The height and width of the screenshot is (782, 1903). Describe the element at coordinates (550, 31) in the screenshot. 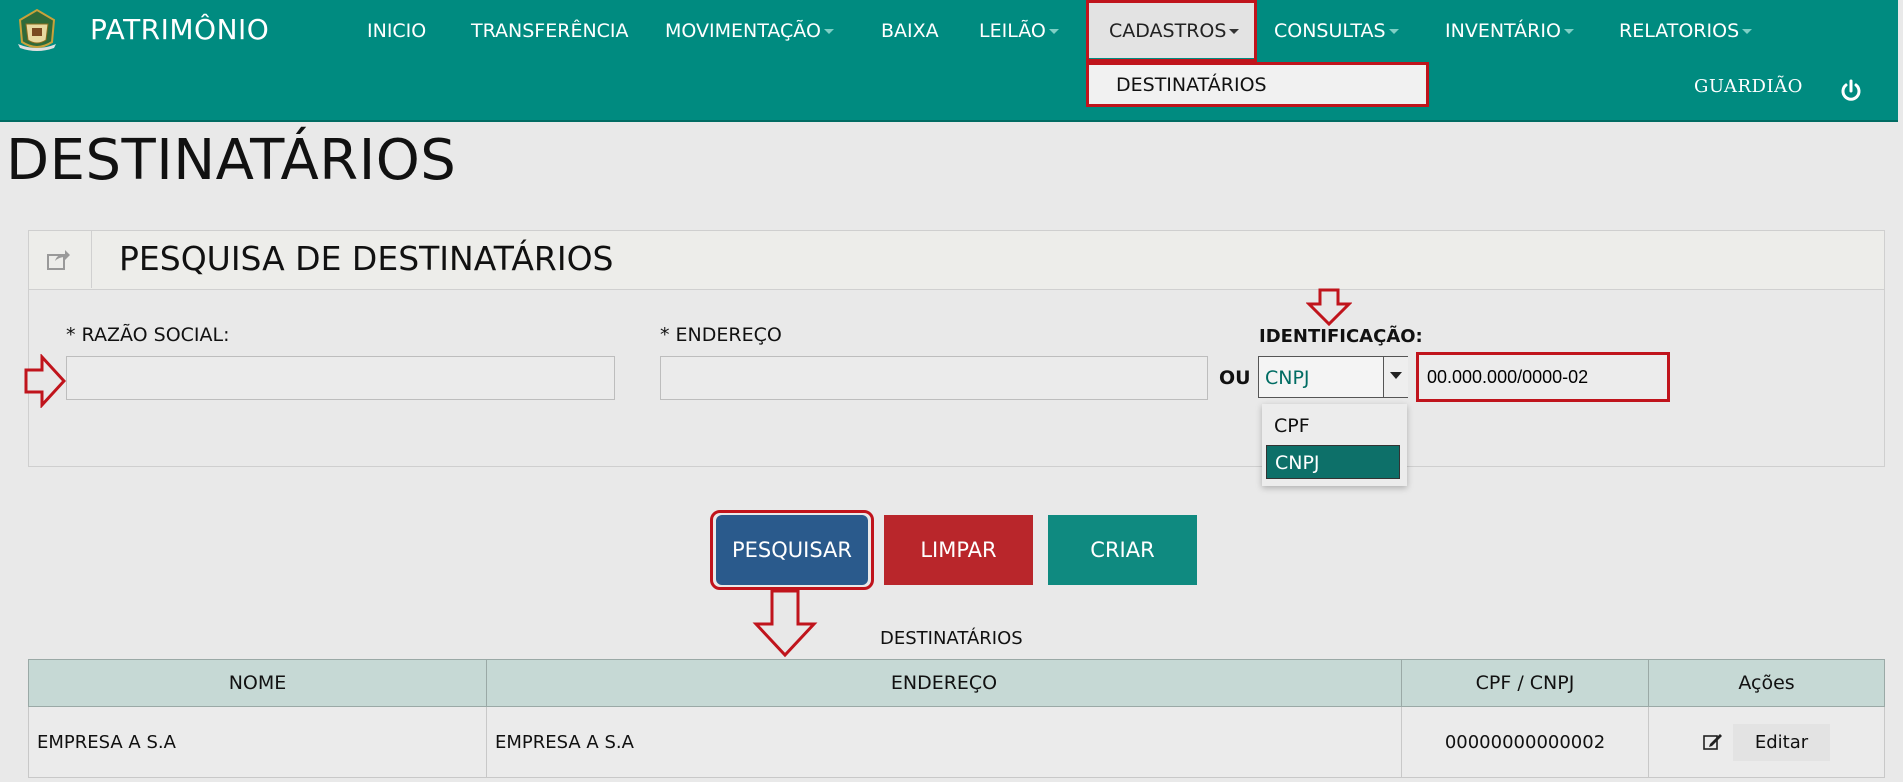

I see `nav-transferencia: TRANSFERÊNCIA` at that location.